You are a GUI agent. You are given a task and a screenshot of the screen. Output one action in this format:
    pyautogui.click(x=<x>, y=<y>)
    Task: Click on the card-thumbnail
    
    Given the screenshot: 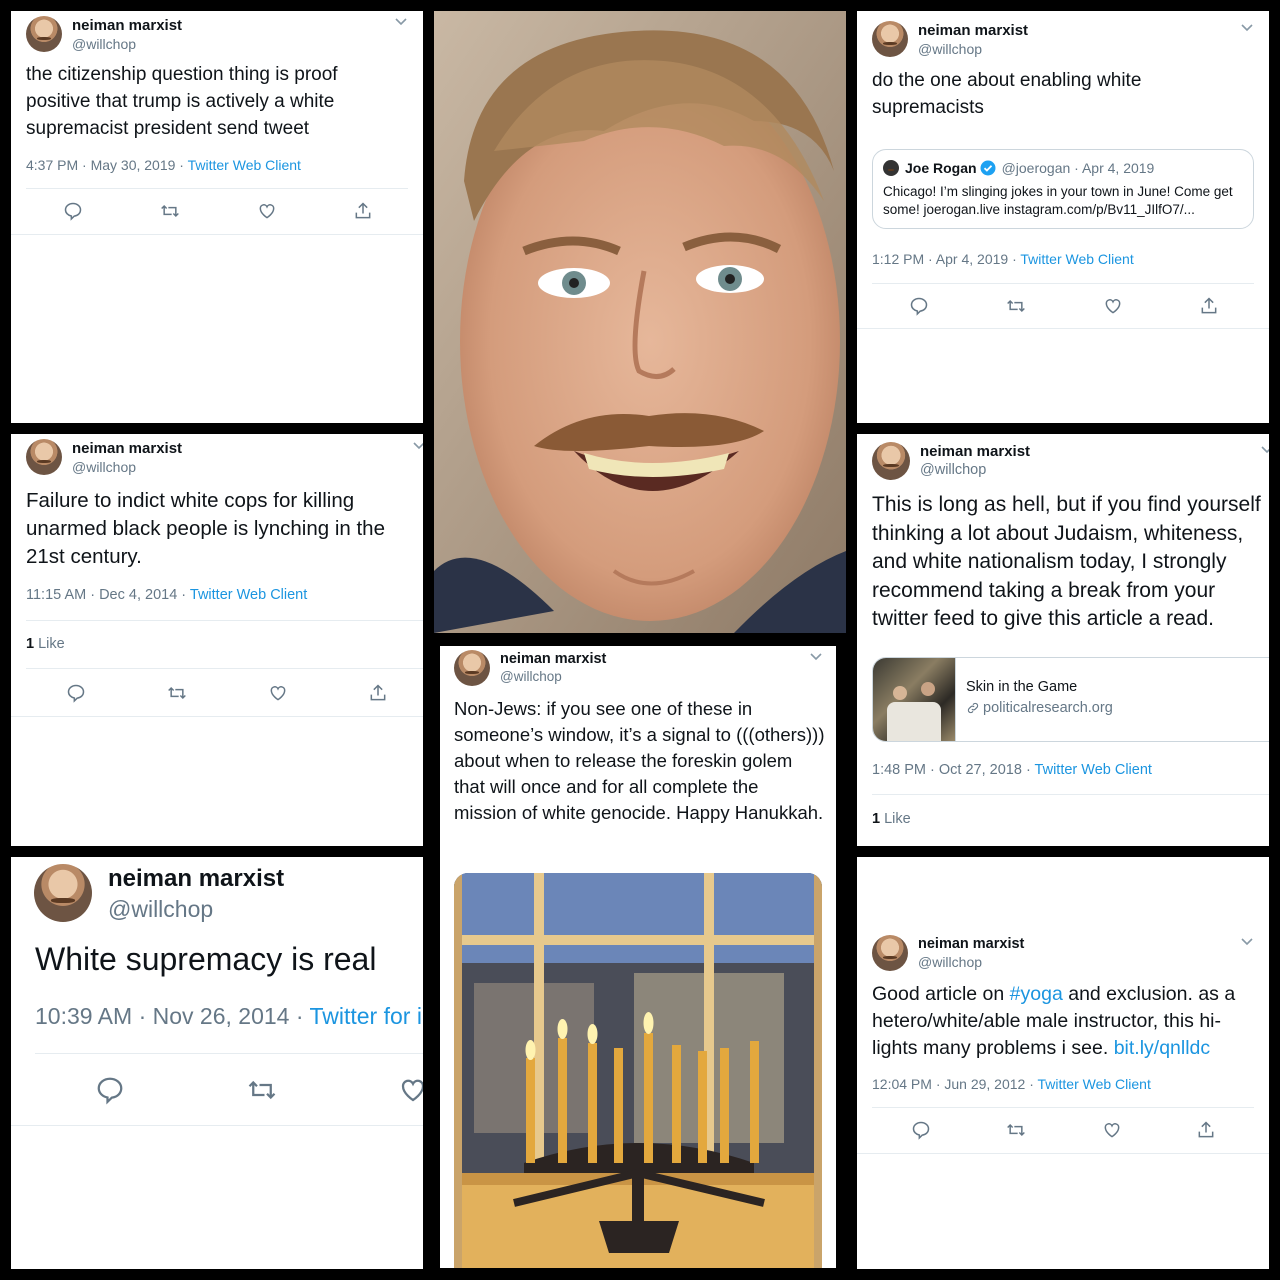 What is the action you would take?
    pyautogui.click(x=914, y=699)
    